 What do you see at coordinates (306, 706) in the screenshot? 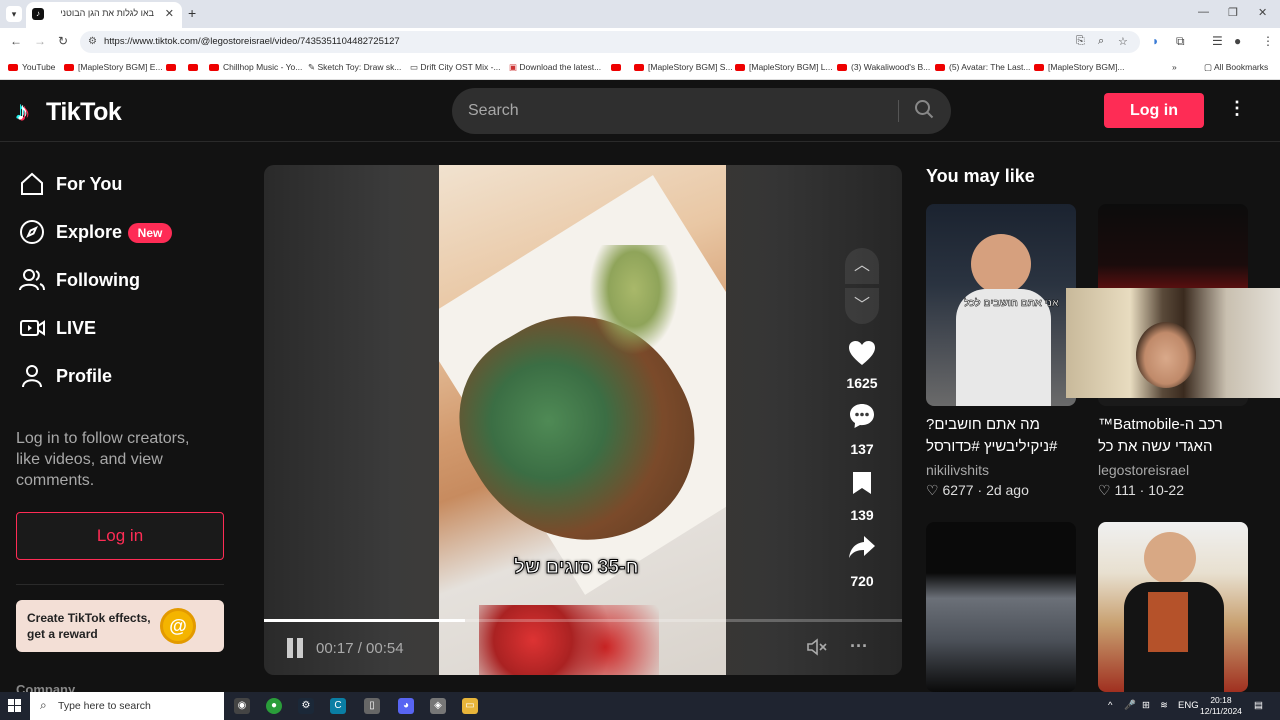
I see `steam-icon: ⚙` at bounding box center [306, 706].